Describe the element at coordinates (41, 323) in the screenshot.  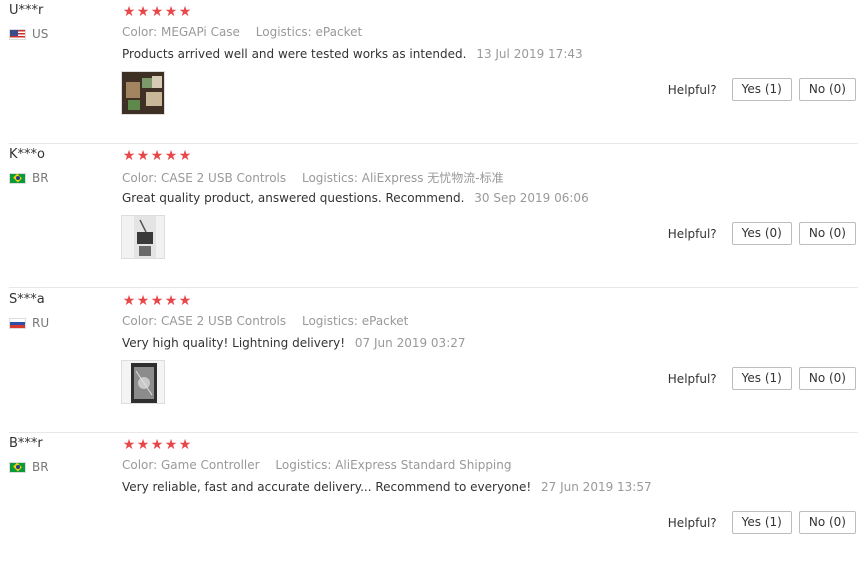
I see `country-code: RU` at that location.